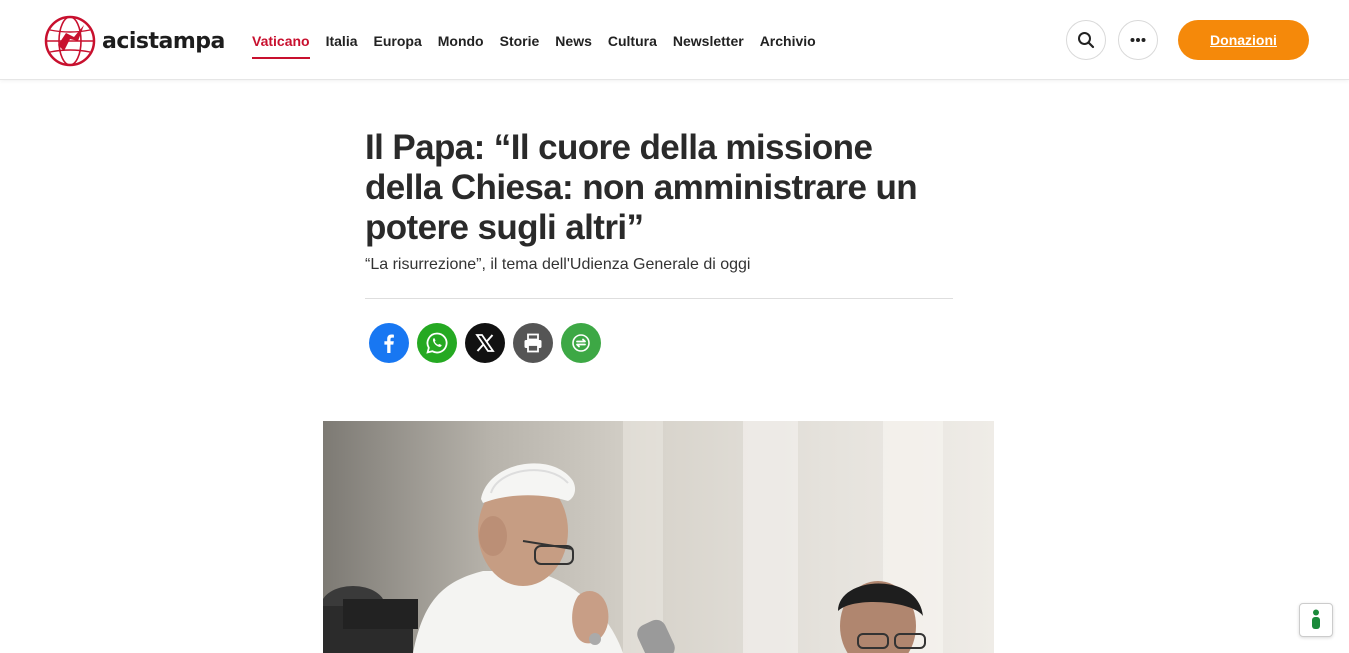  Describe the element at coordinates (461, 40) in the screenshot. I see `nav-item-mondo: Mondo` at that location.